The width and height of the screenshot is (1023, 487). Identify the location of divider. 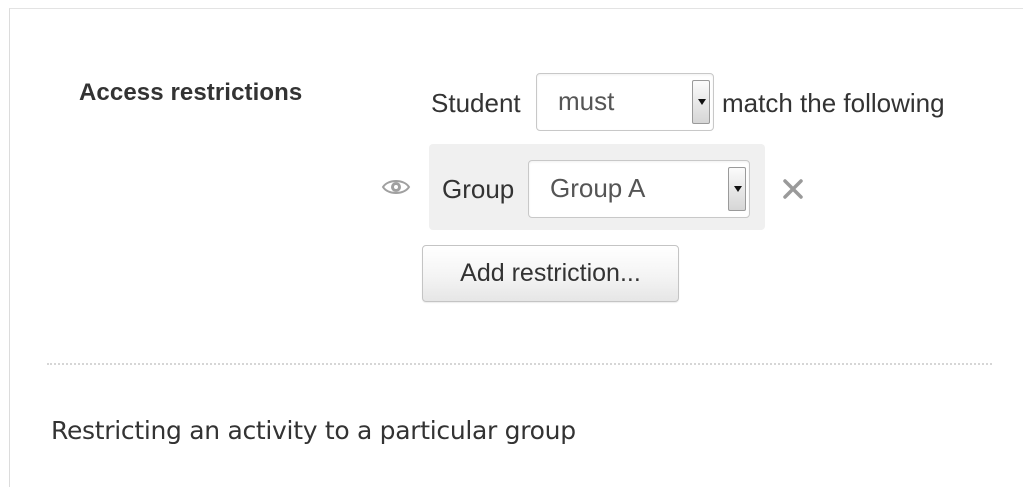
(519, 364).